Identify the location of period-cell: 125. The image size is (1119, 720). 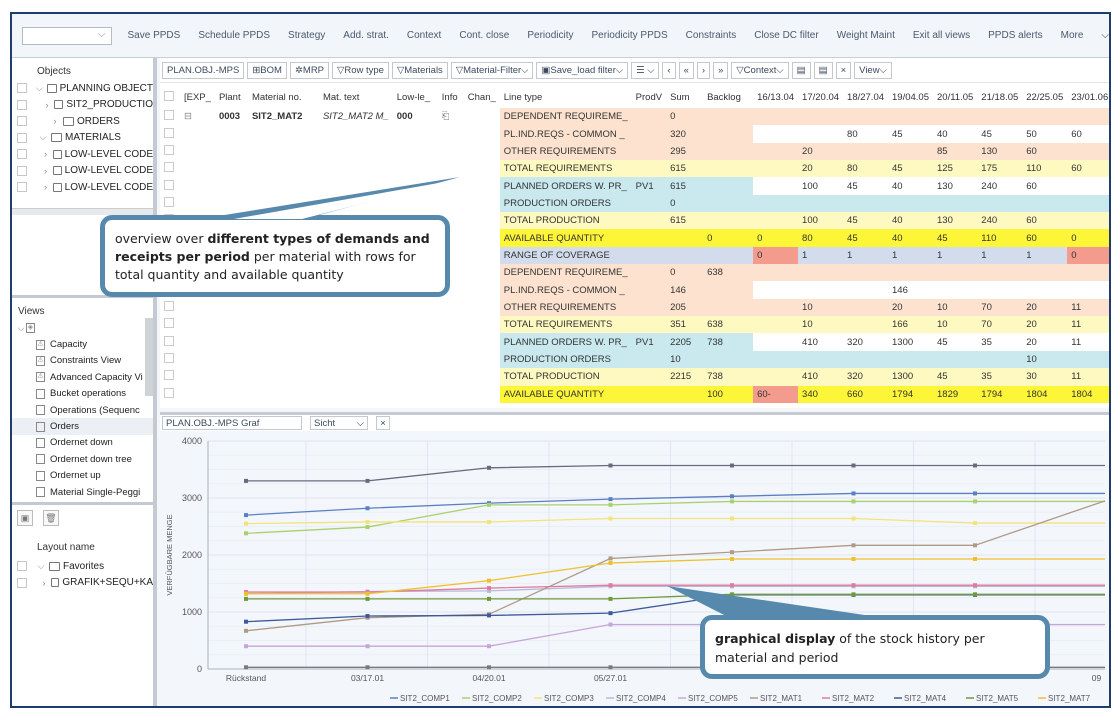
(955, 169).